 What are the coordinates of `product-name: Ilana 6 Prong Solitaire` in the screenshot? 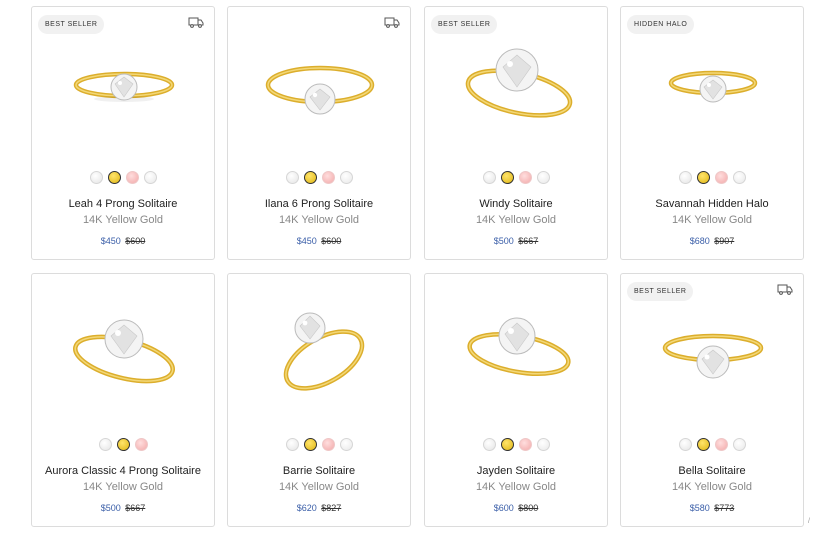 It's located at (319, 204).